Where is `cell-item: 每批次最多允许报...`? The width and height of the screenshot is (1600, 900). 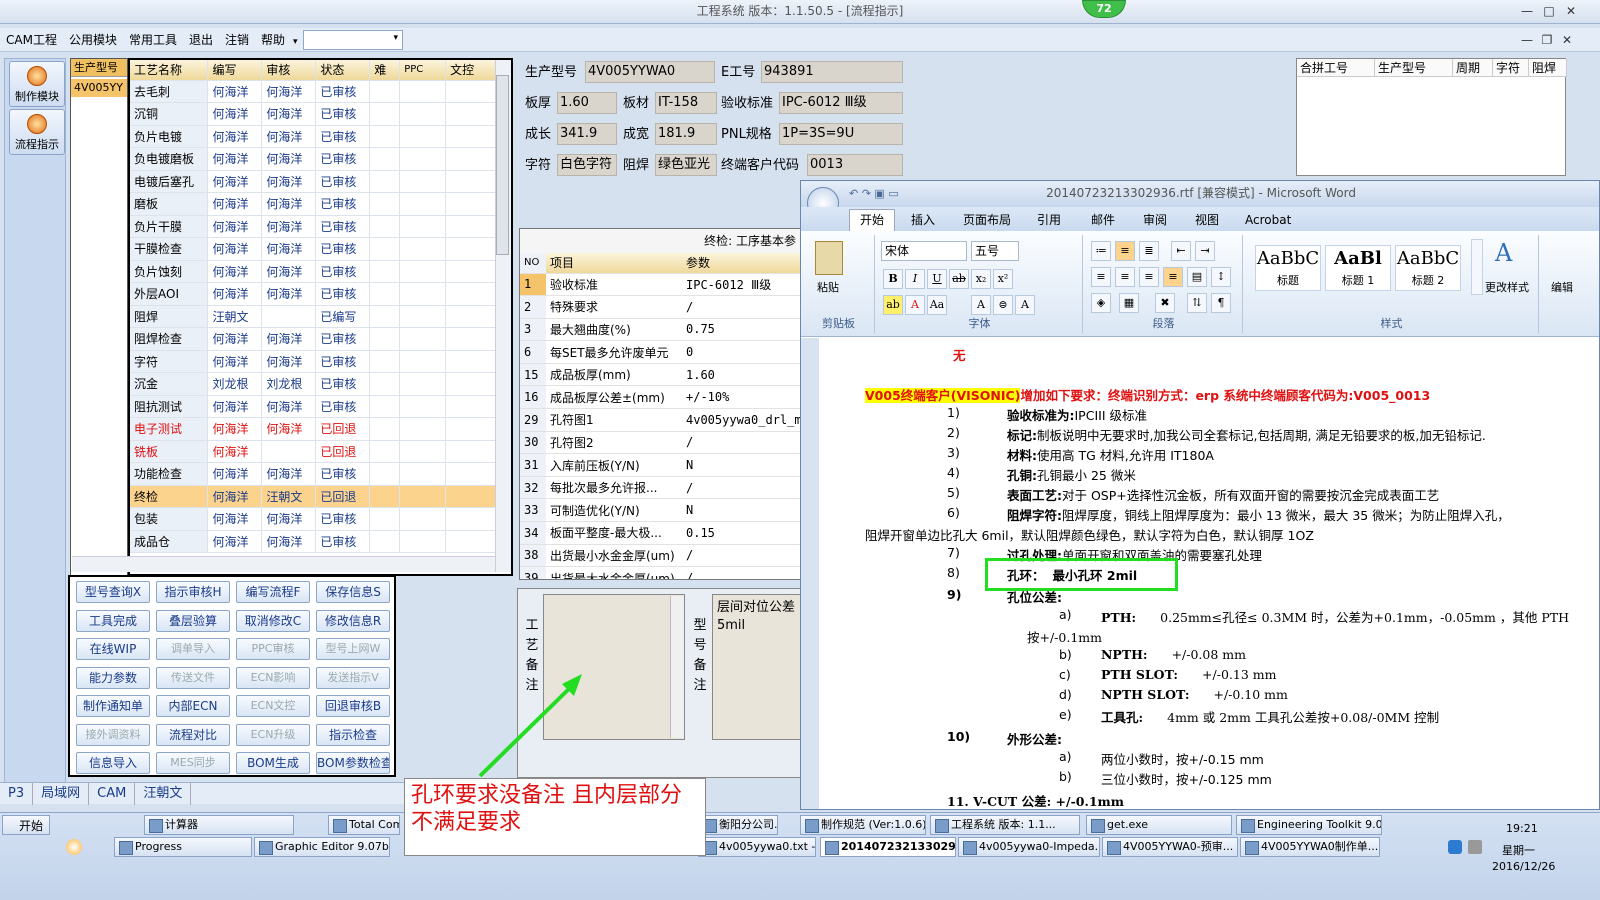
cell-item: 每批次最多允许报... is located at coordinates (614, 488).